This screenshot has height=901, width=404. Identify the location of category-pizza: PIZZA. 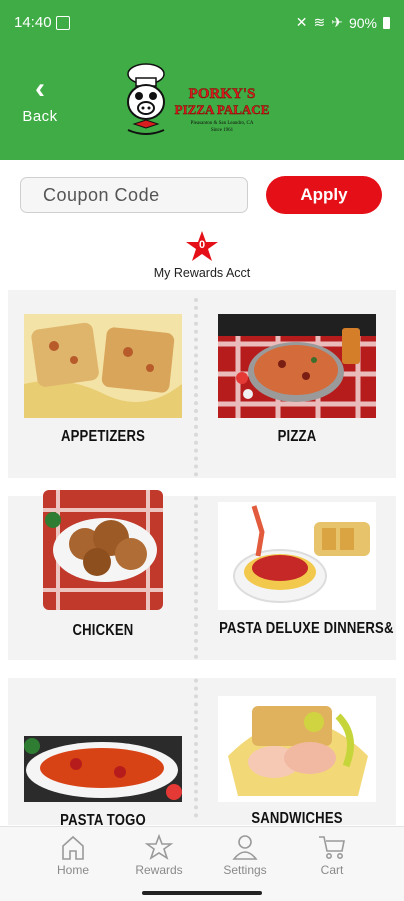
(297, 380).